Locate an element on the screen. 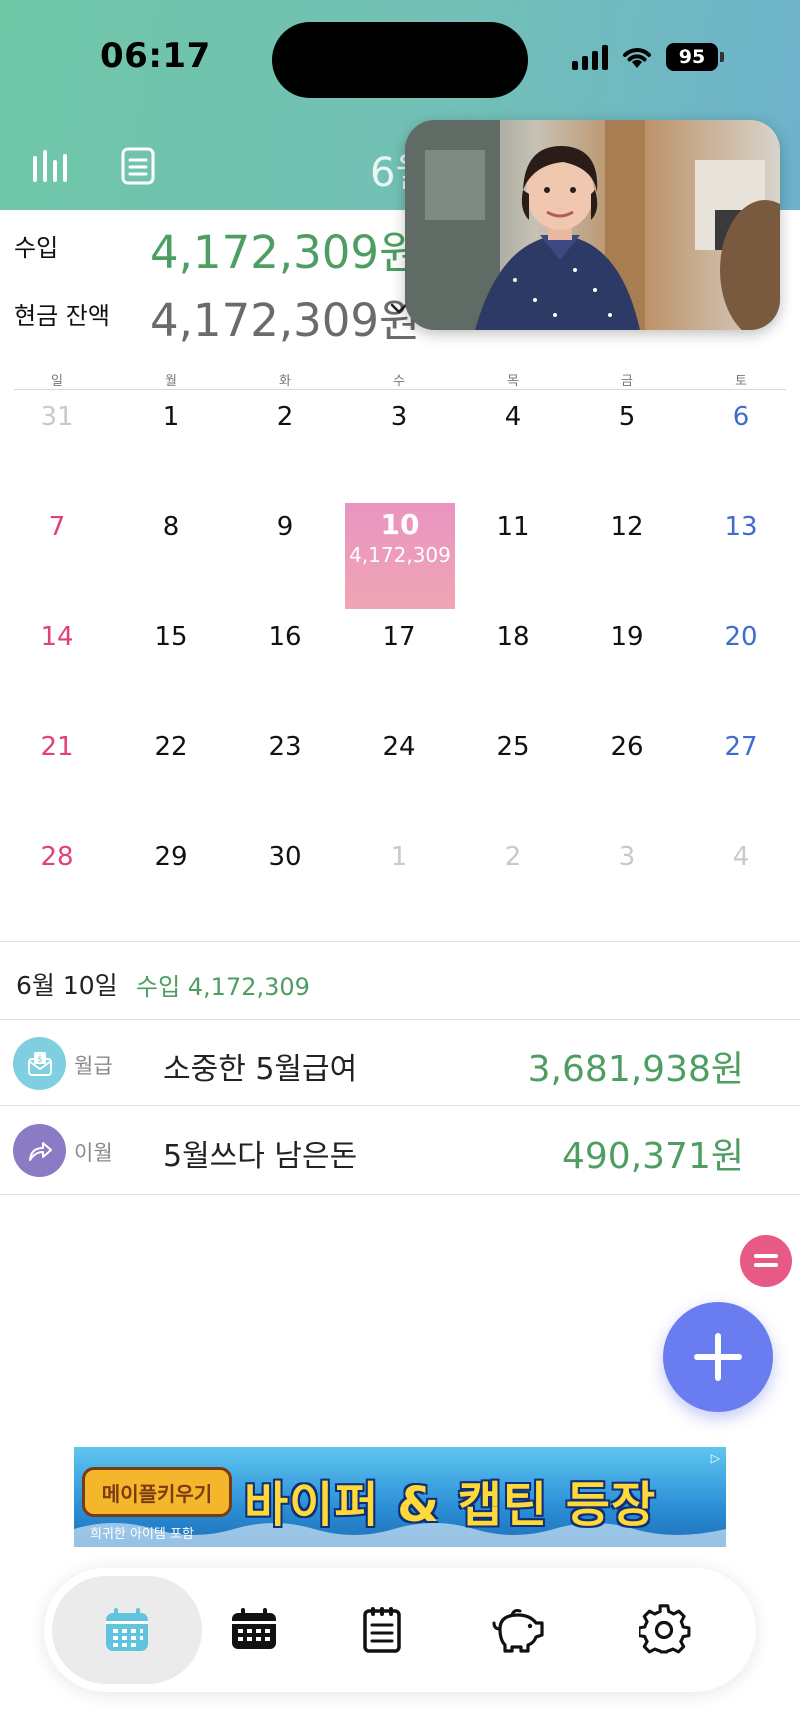 The width and height of the screenshot is (800, 1735). income-label: 수입 is located at coordinates (36, 248).